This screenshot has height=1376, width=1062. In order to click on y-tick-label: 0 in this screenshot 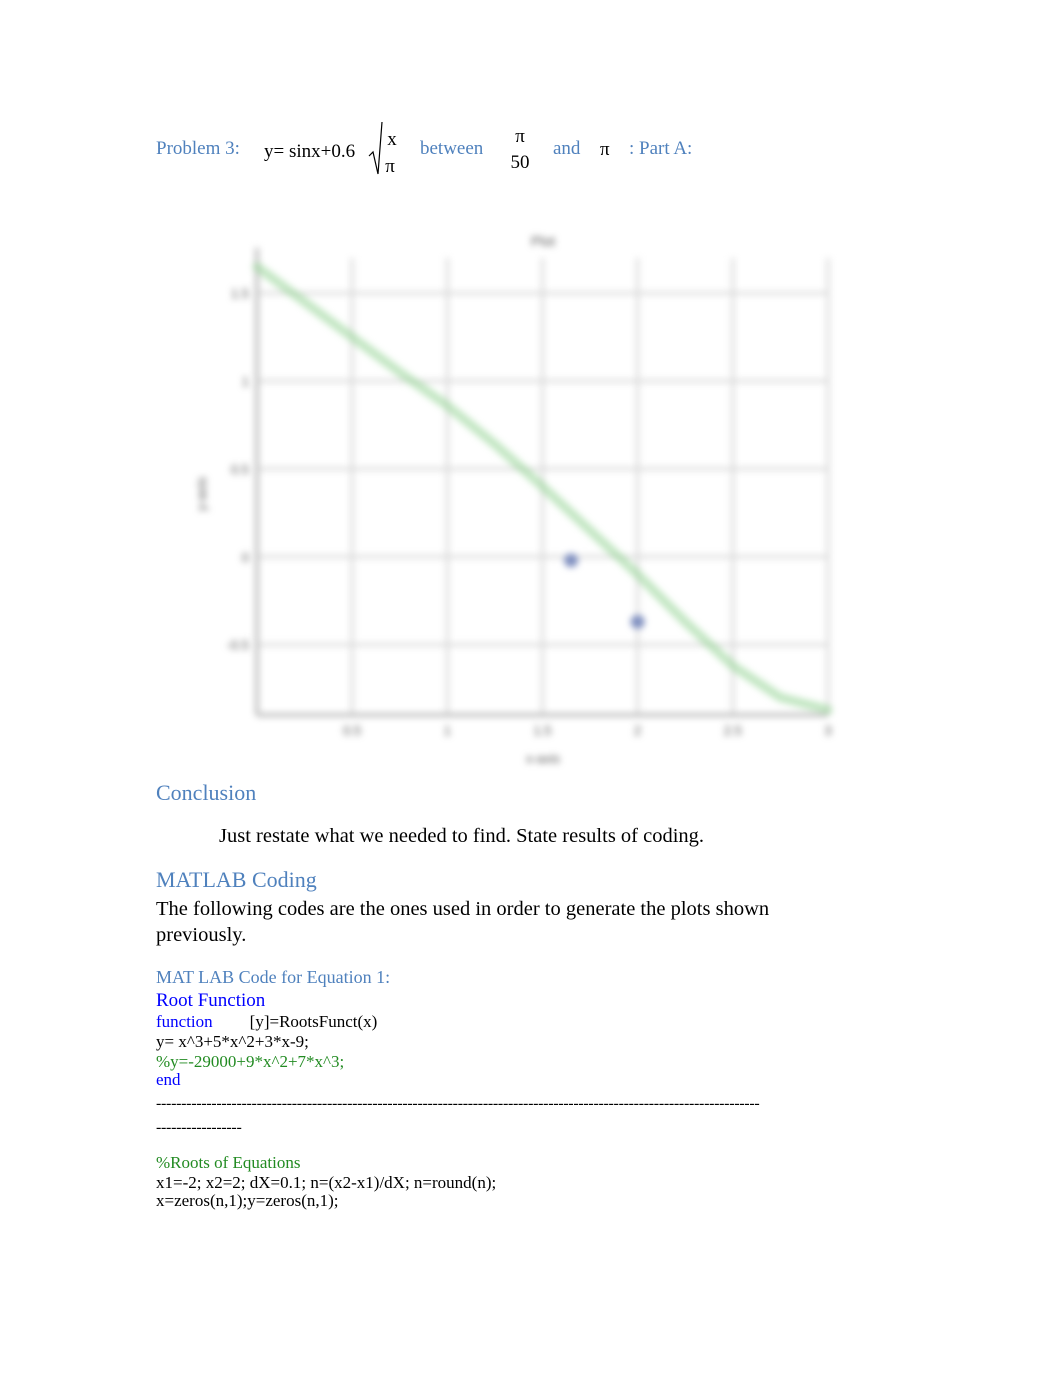, I will do `click(245, 557)`.